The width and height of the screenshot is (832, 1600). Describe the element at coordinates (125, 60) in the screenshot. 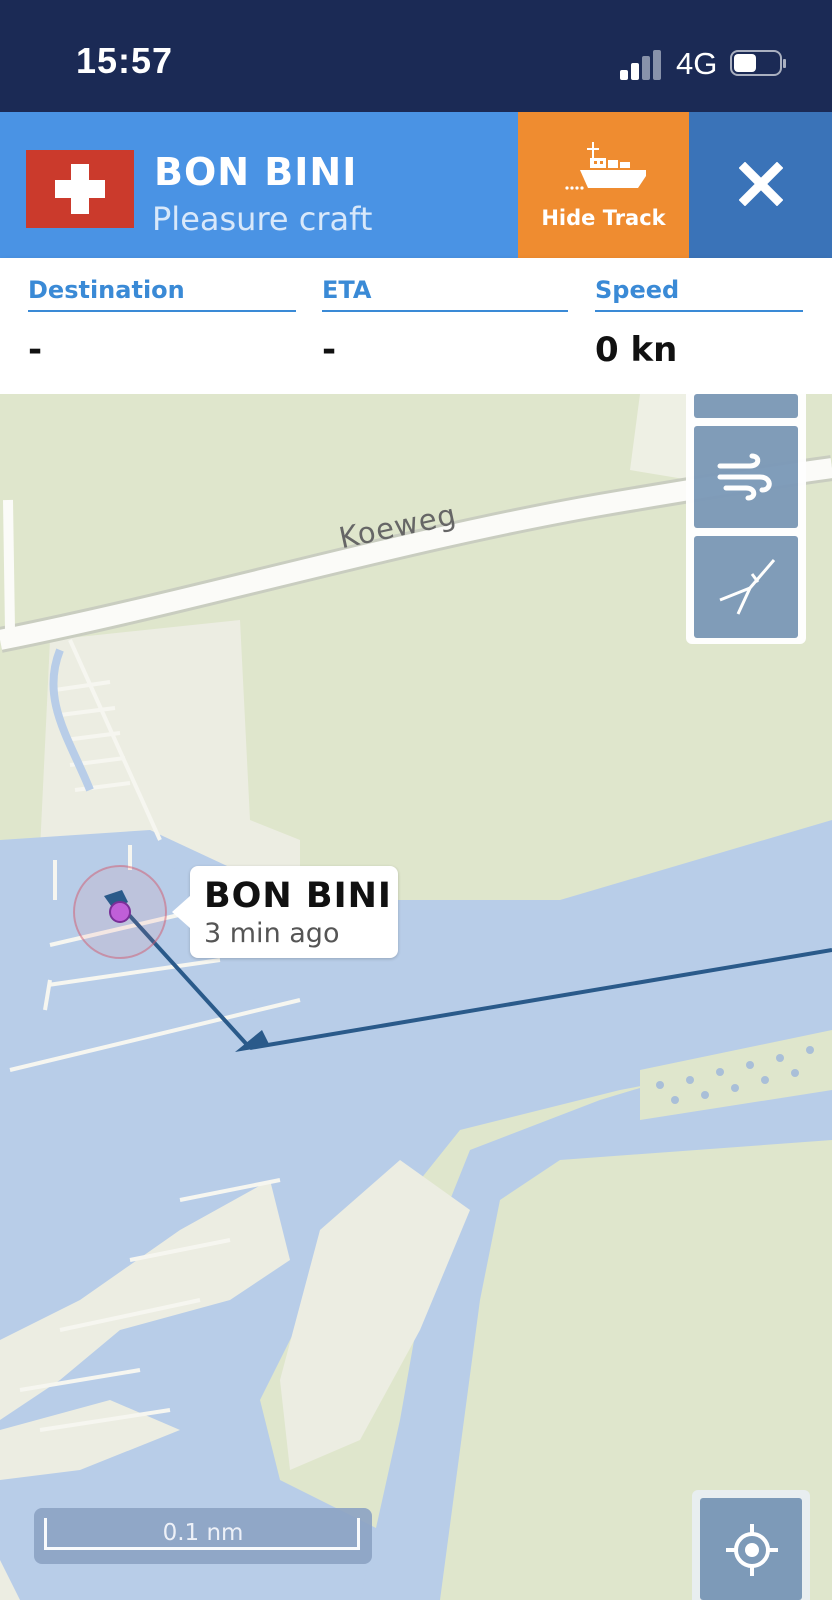

I see `status-time: 15:57` at that location.